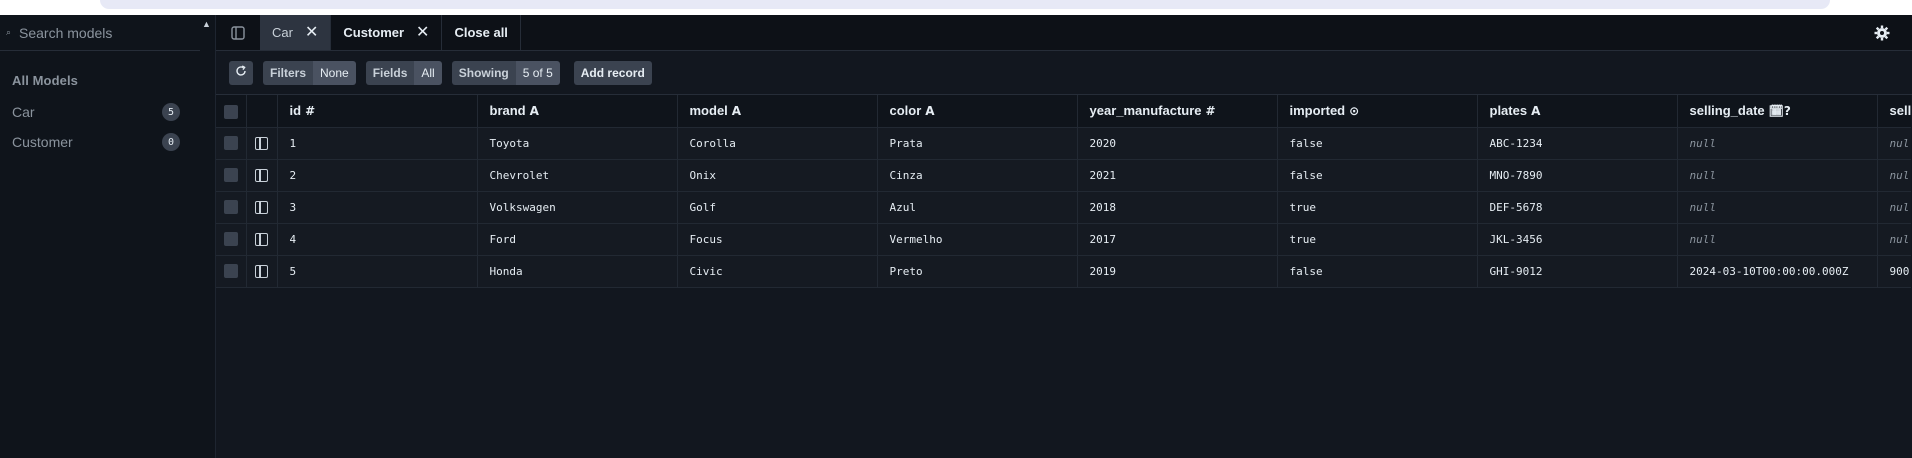 The image size is (1912, 458). Describe the element at coordinates (1177, 271) in the screenshot. I see `table-cell: 2019` at that location.